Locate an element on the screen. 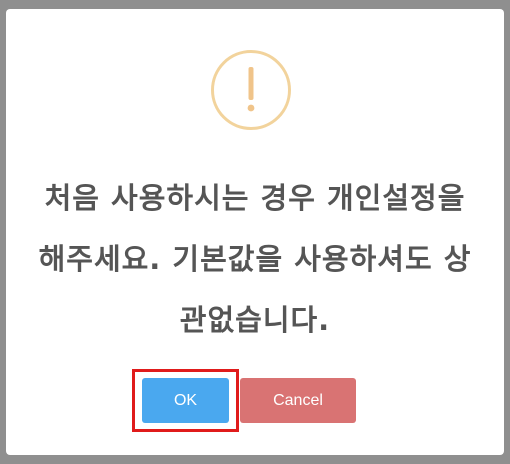  message-line-2: 해주세요. 기본값을 사용하셔도 상 is located at coordinates (255, 259).